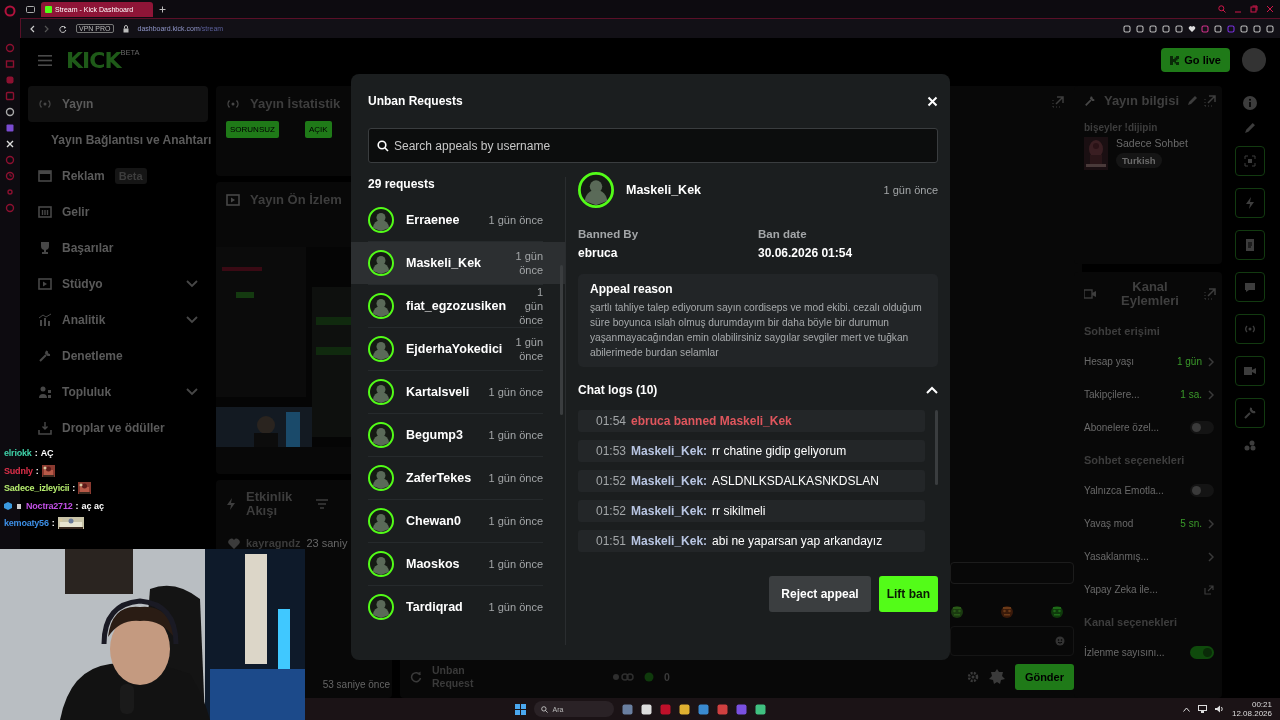 The image size is (1280, 720). I want to click on external-link-icon, so click(1209, 589).